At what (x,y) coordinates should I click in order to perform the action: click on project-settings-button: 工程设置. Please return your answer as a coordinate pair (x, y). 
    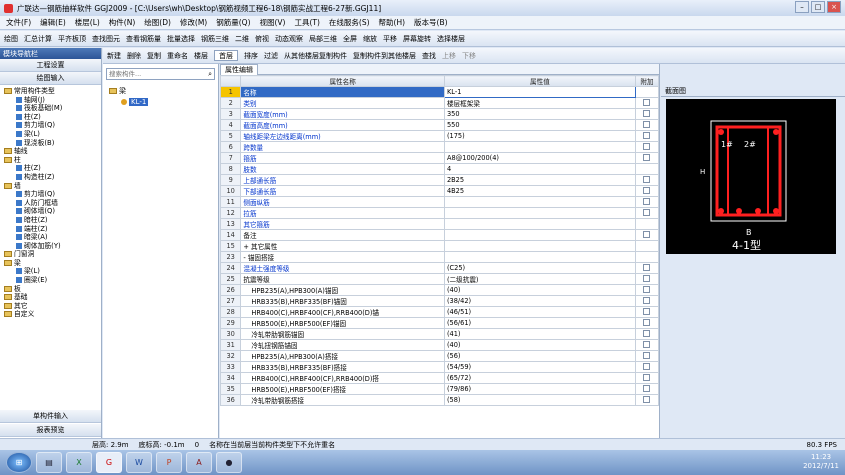
    Looking at the image, I should click on (50, 65).